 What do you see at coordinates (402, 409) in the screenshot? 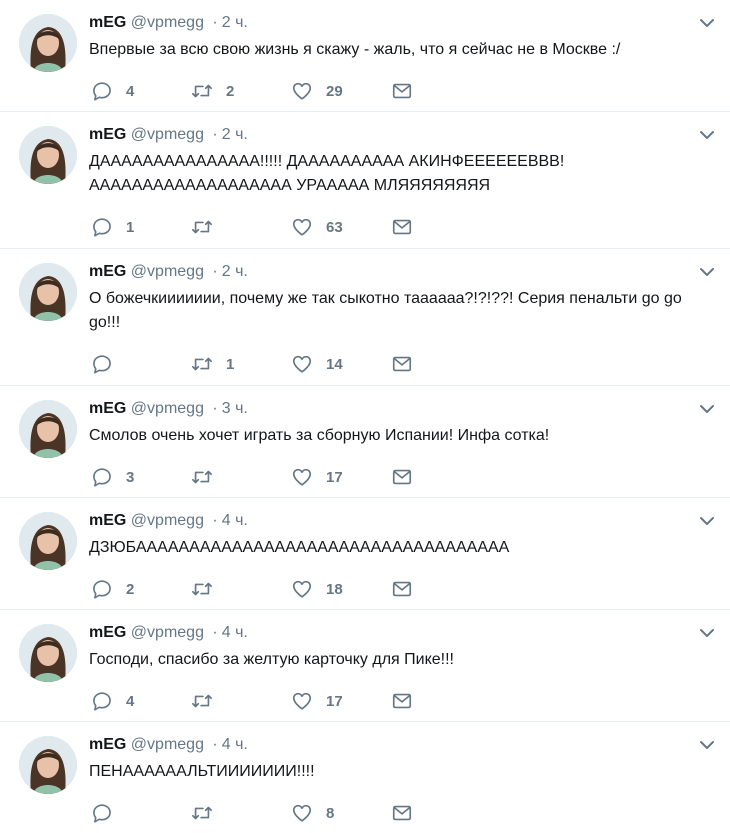
I see `tweet-header: mEG @vpmegg · 3 ч.` at bounding box center [402, 409].